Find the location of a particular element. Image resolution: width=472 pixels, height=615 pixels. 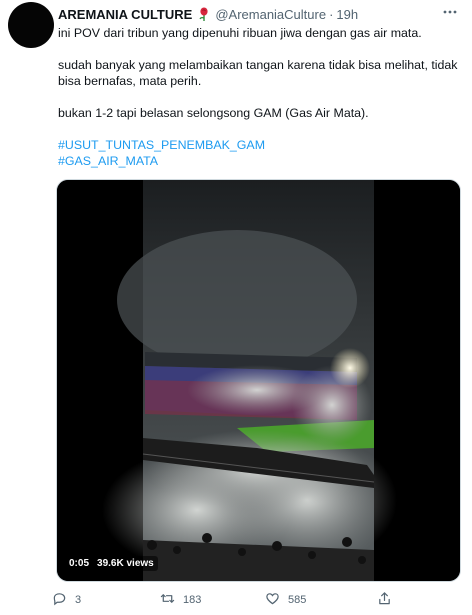

hashtag-link: #GAS_AIR_MATA is located at coordinates (108, 161).